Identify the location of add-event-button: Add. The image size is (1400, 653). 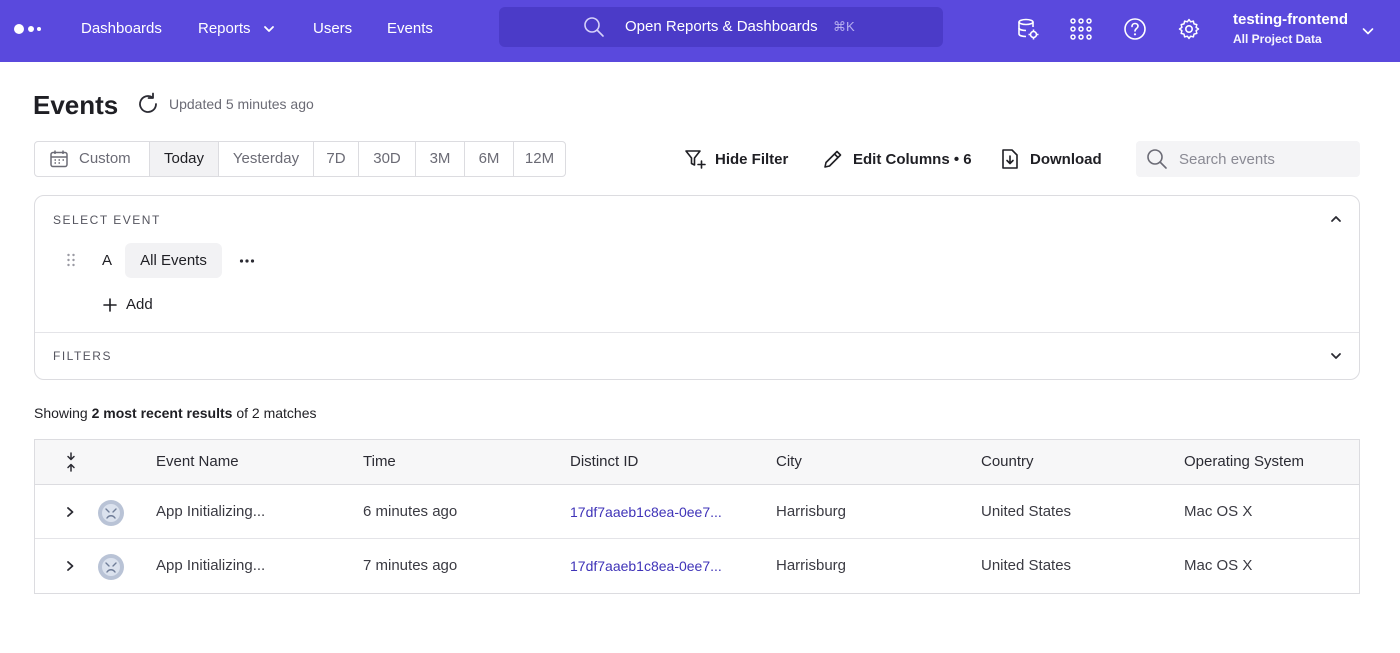
(128, 305).